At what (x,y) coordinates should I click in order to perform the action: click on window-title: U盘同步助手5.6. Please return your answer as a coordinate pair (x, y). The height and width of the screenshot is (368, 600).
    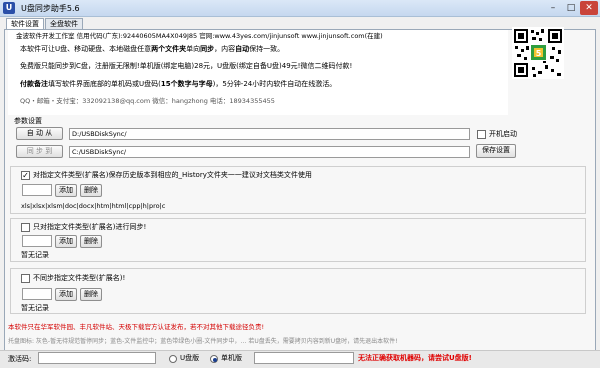
    Looking at the image, I should click on (50, 8).